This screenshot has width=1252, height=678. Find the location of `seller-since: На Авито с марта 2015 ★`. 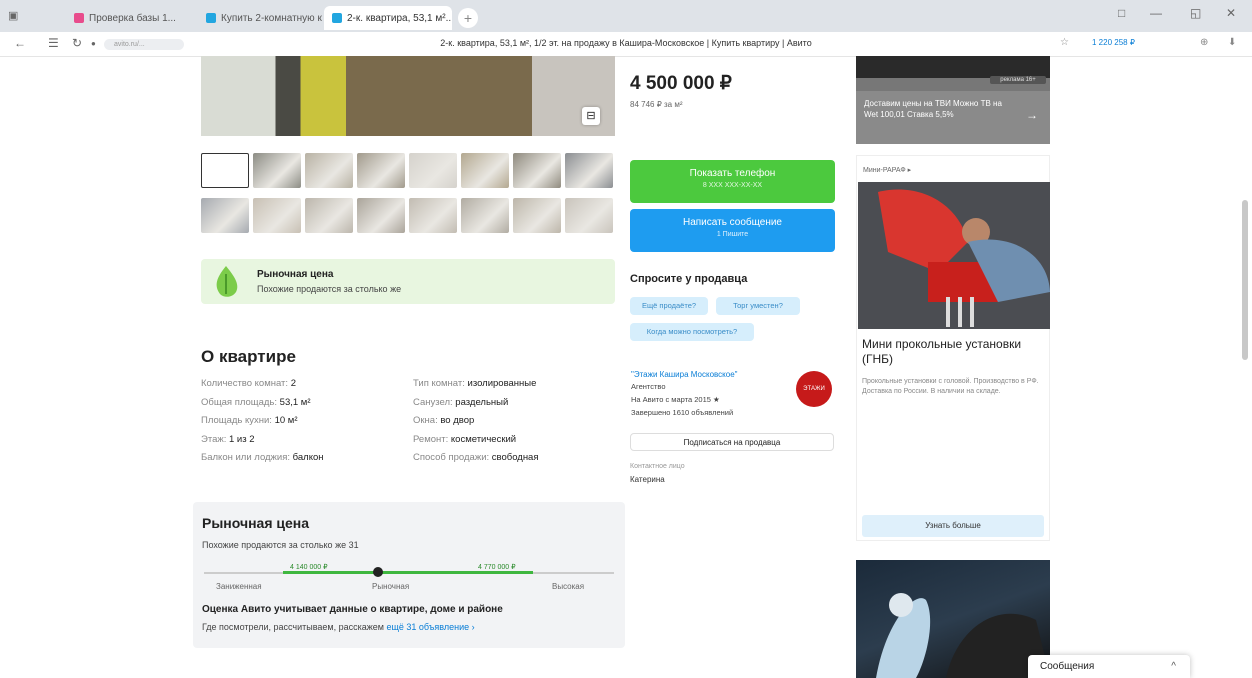

seller-since: На Авито с марта 2015 ★ is located at coordinates (675, 399).